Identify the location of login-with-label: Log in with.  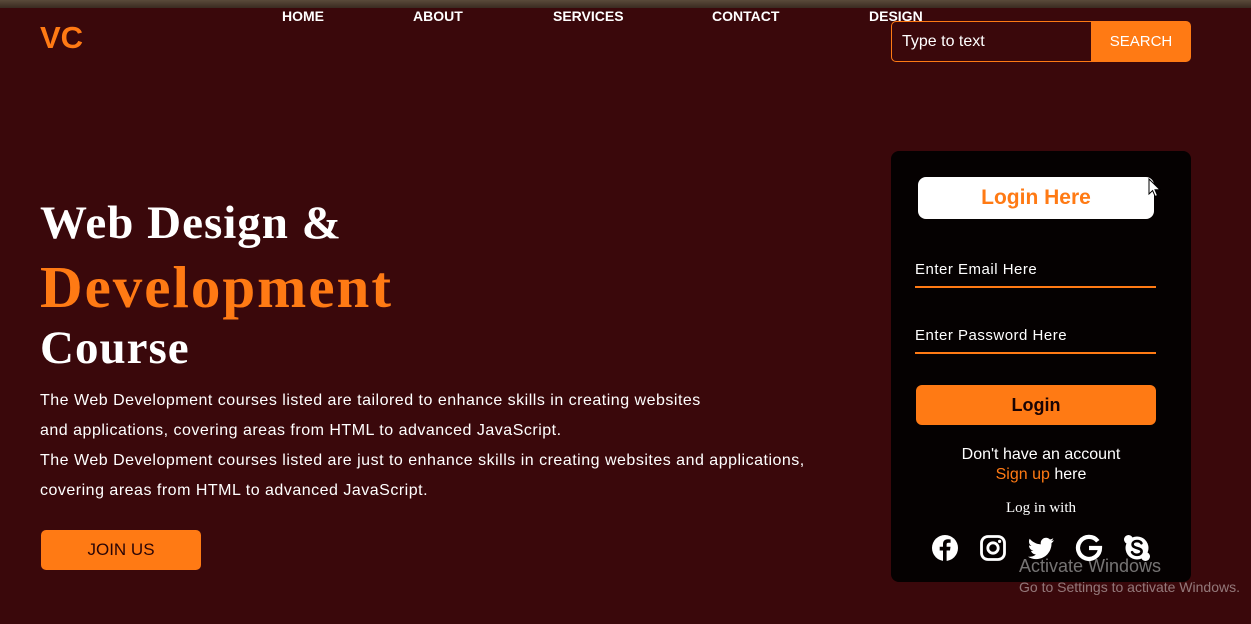
(1041, 508).